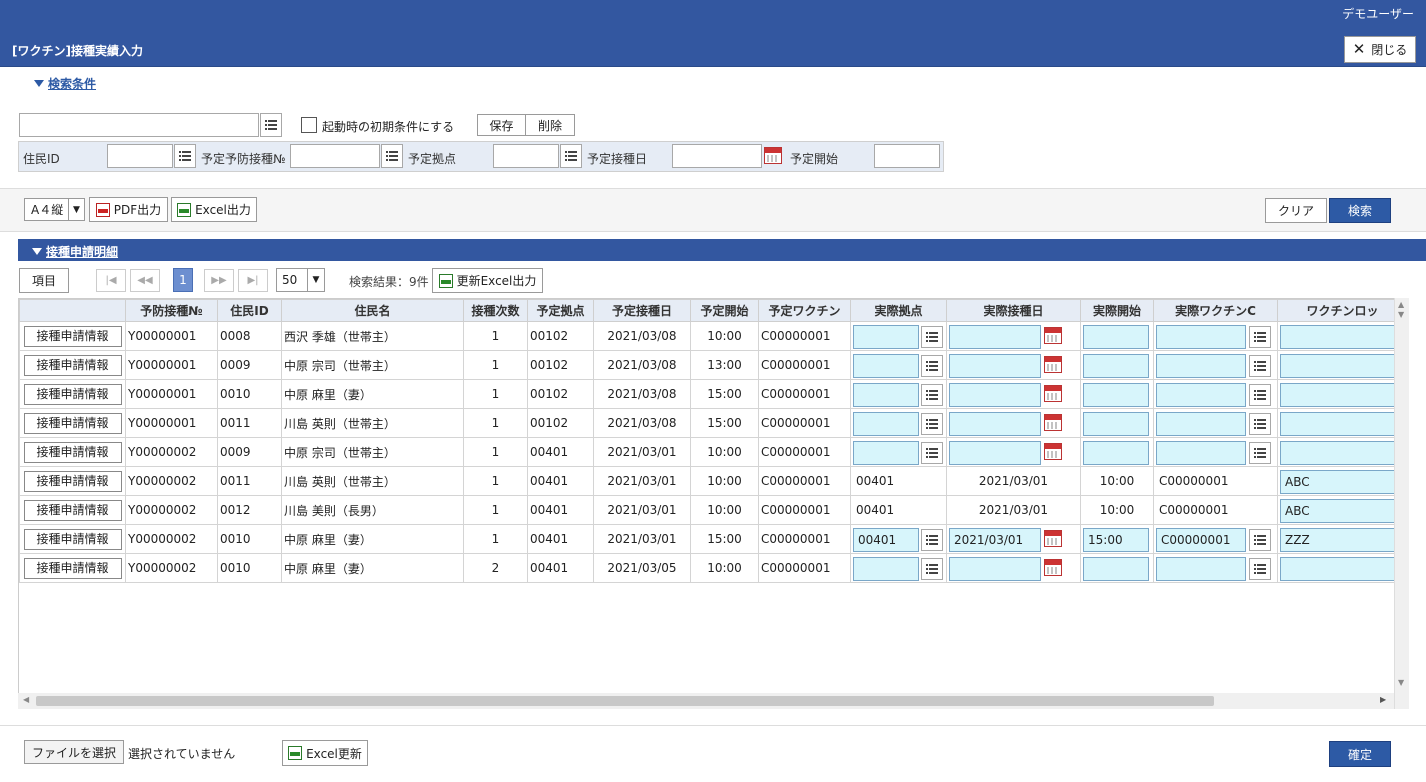  What do you see at coordinates (1401, 682) in the screenshot?
I see `scroll-bottom-icon: ▼` at bounding box center [1401, 682].